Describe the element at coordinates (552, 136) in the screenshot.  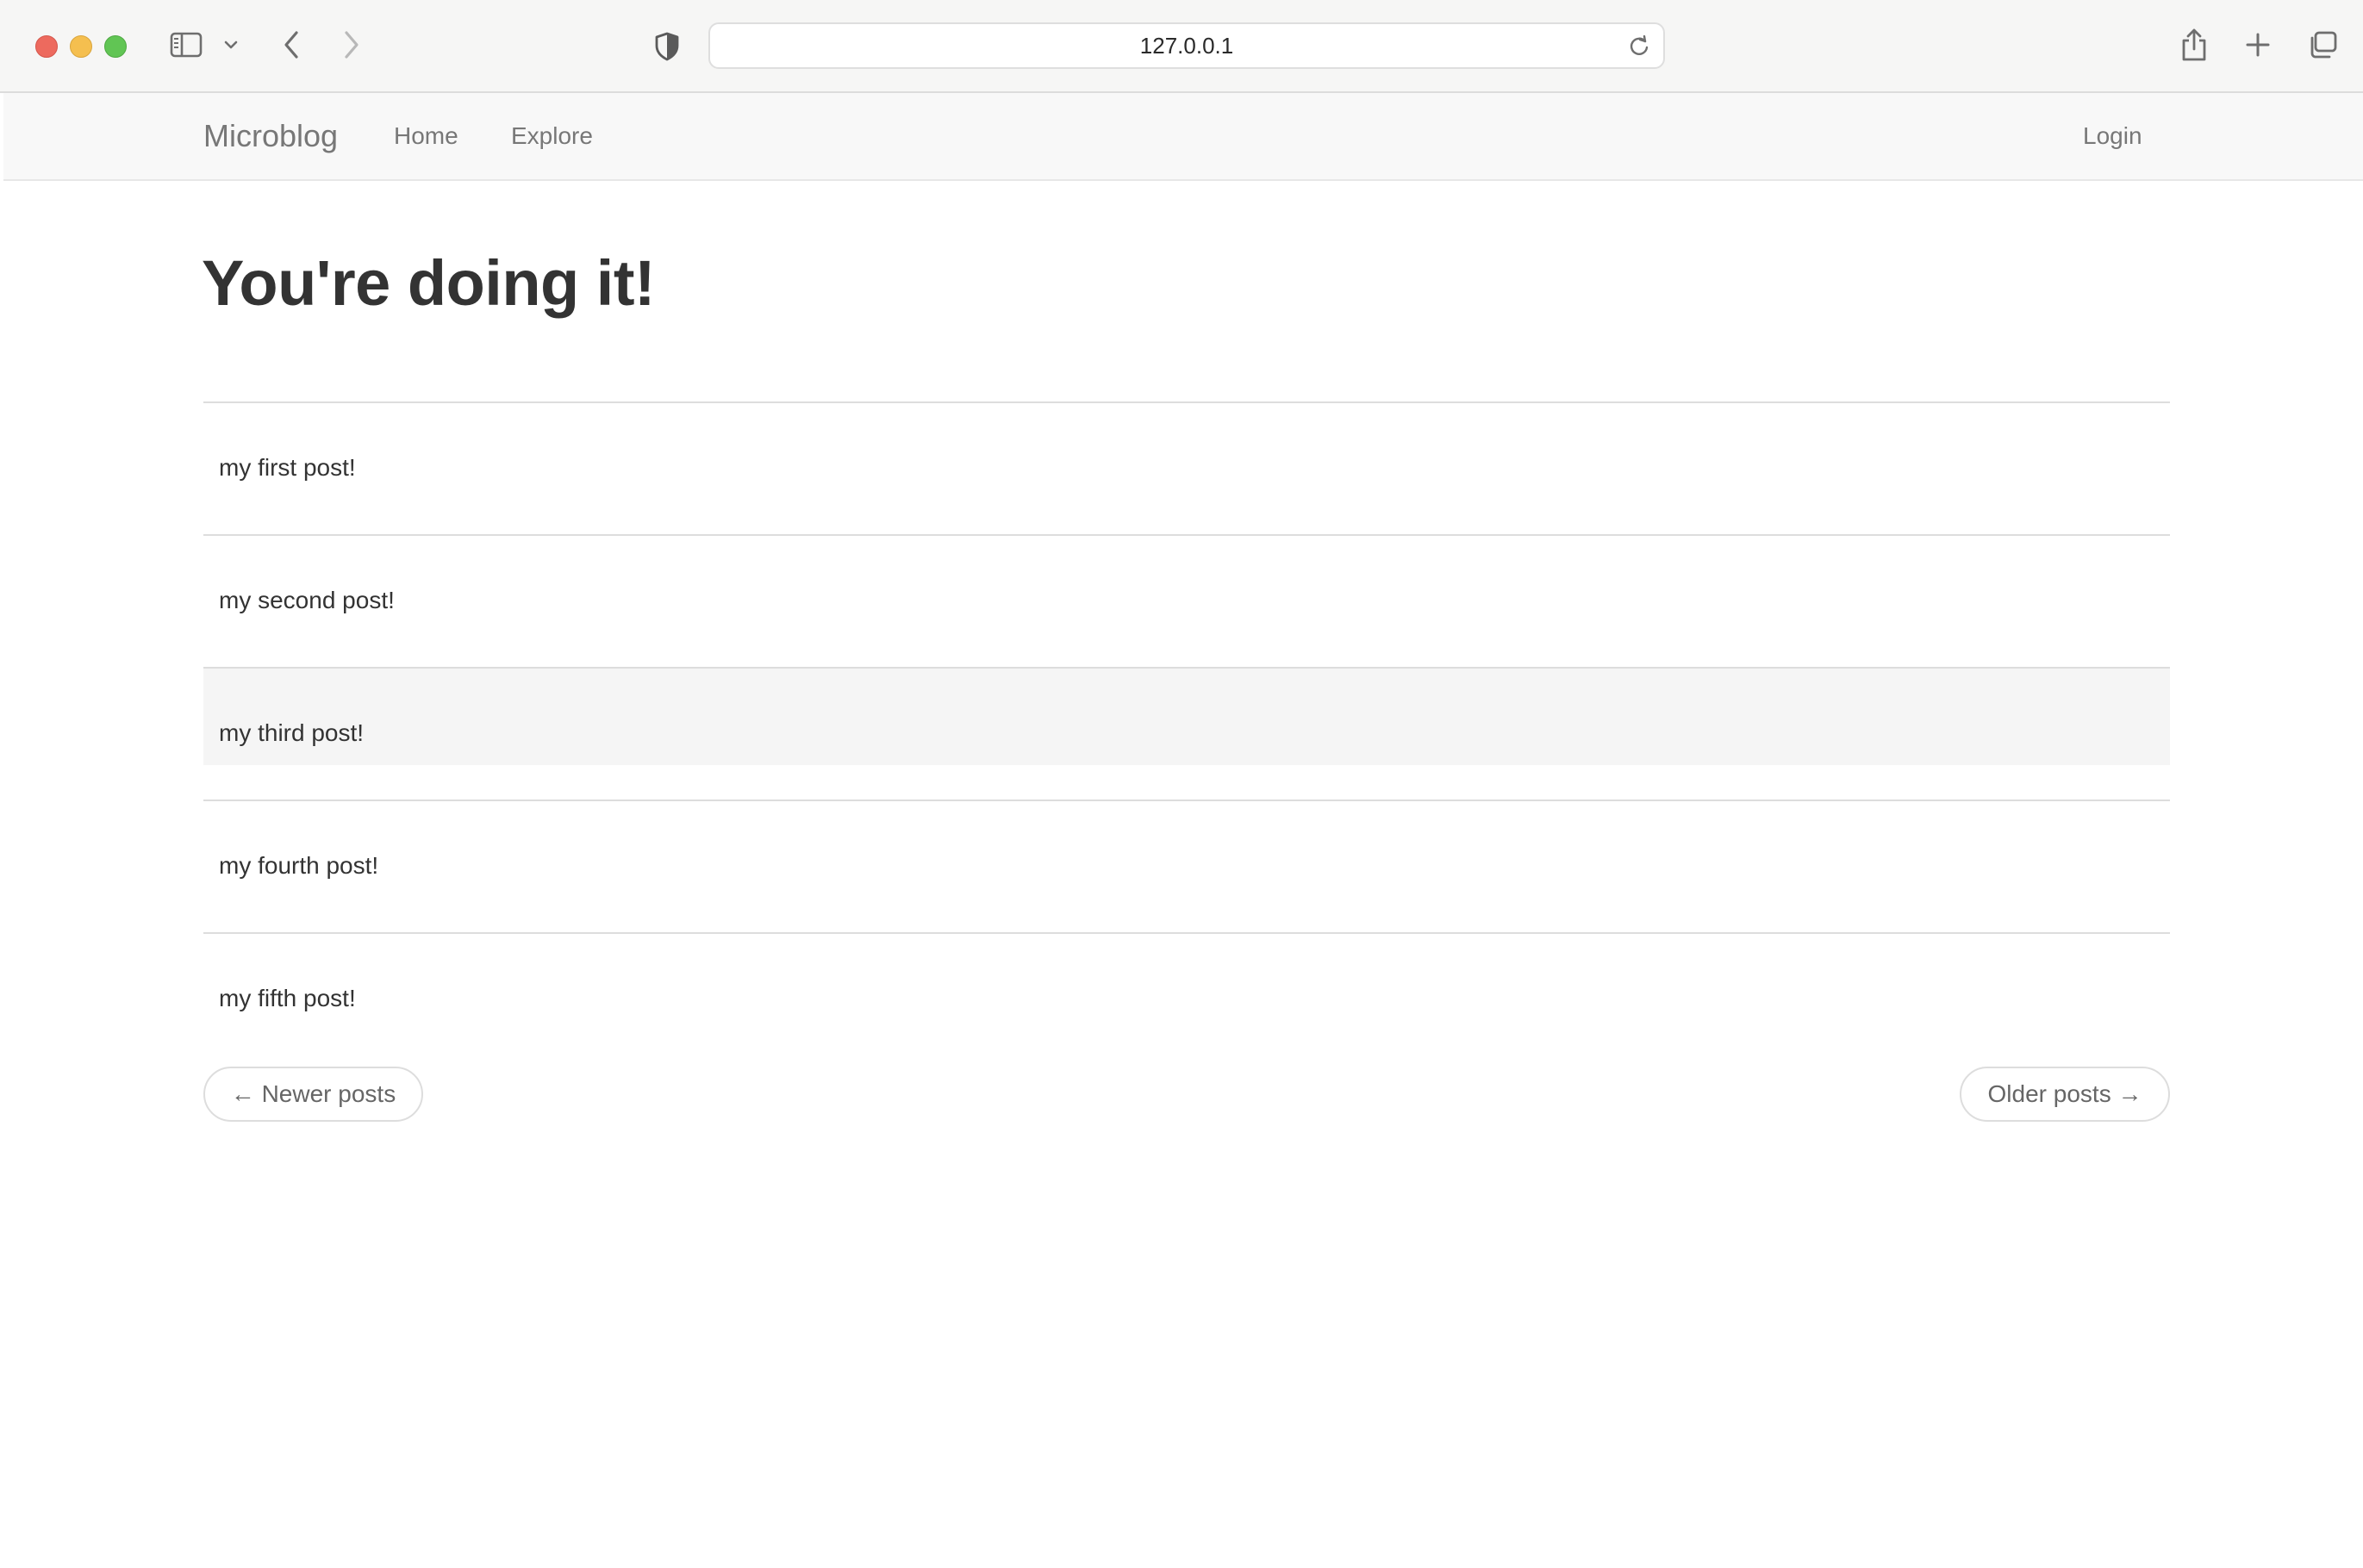
I see `nav-link-explore: Explore` at that location.